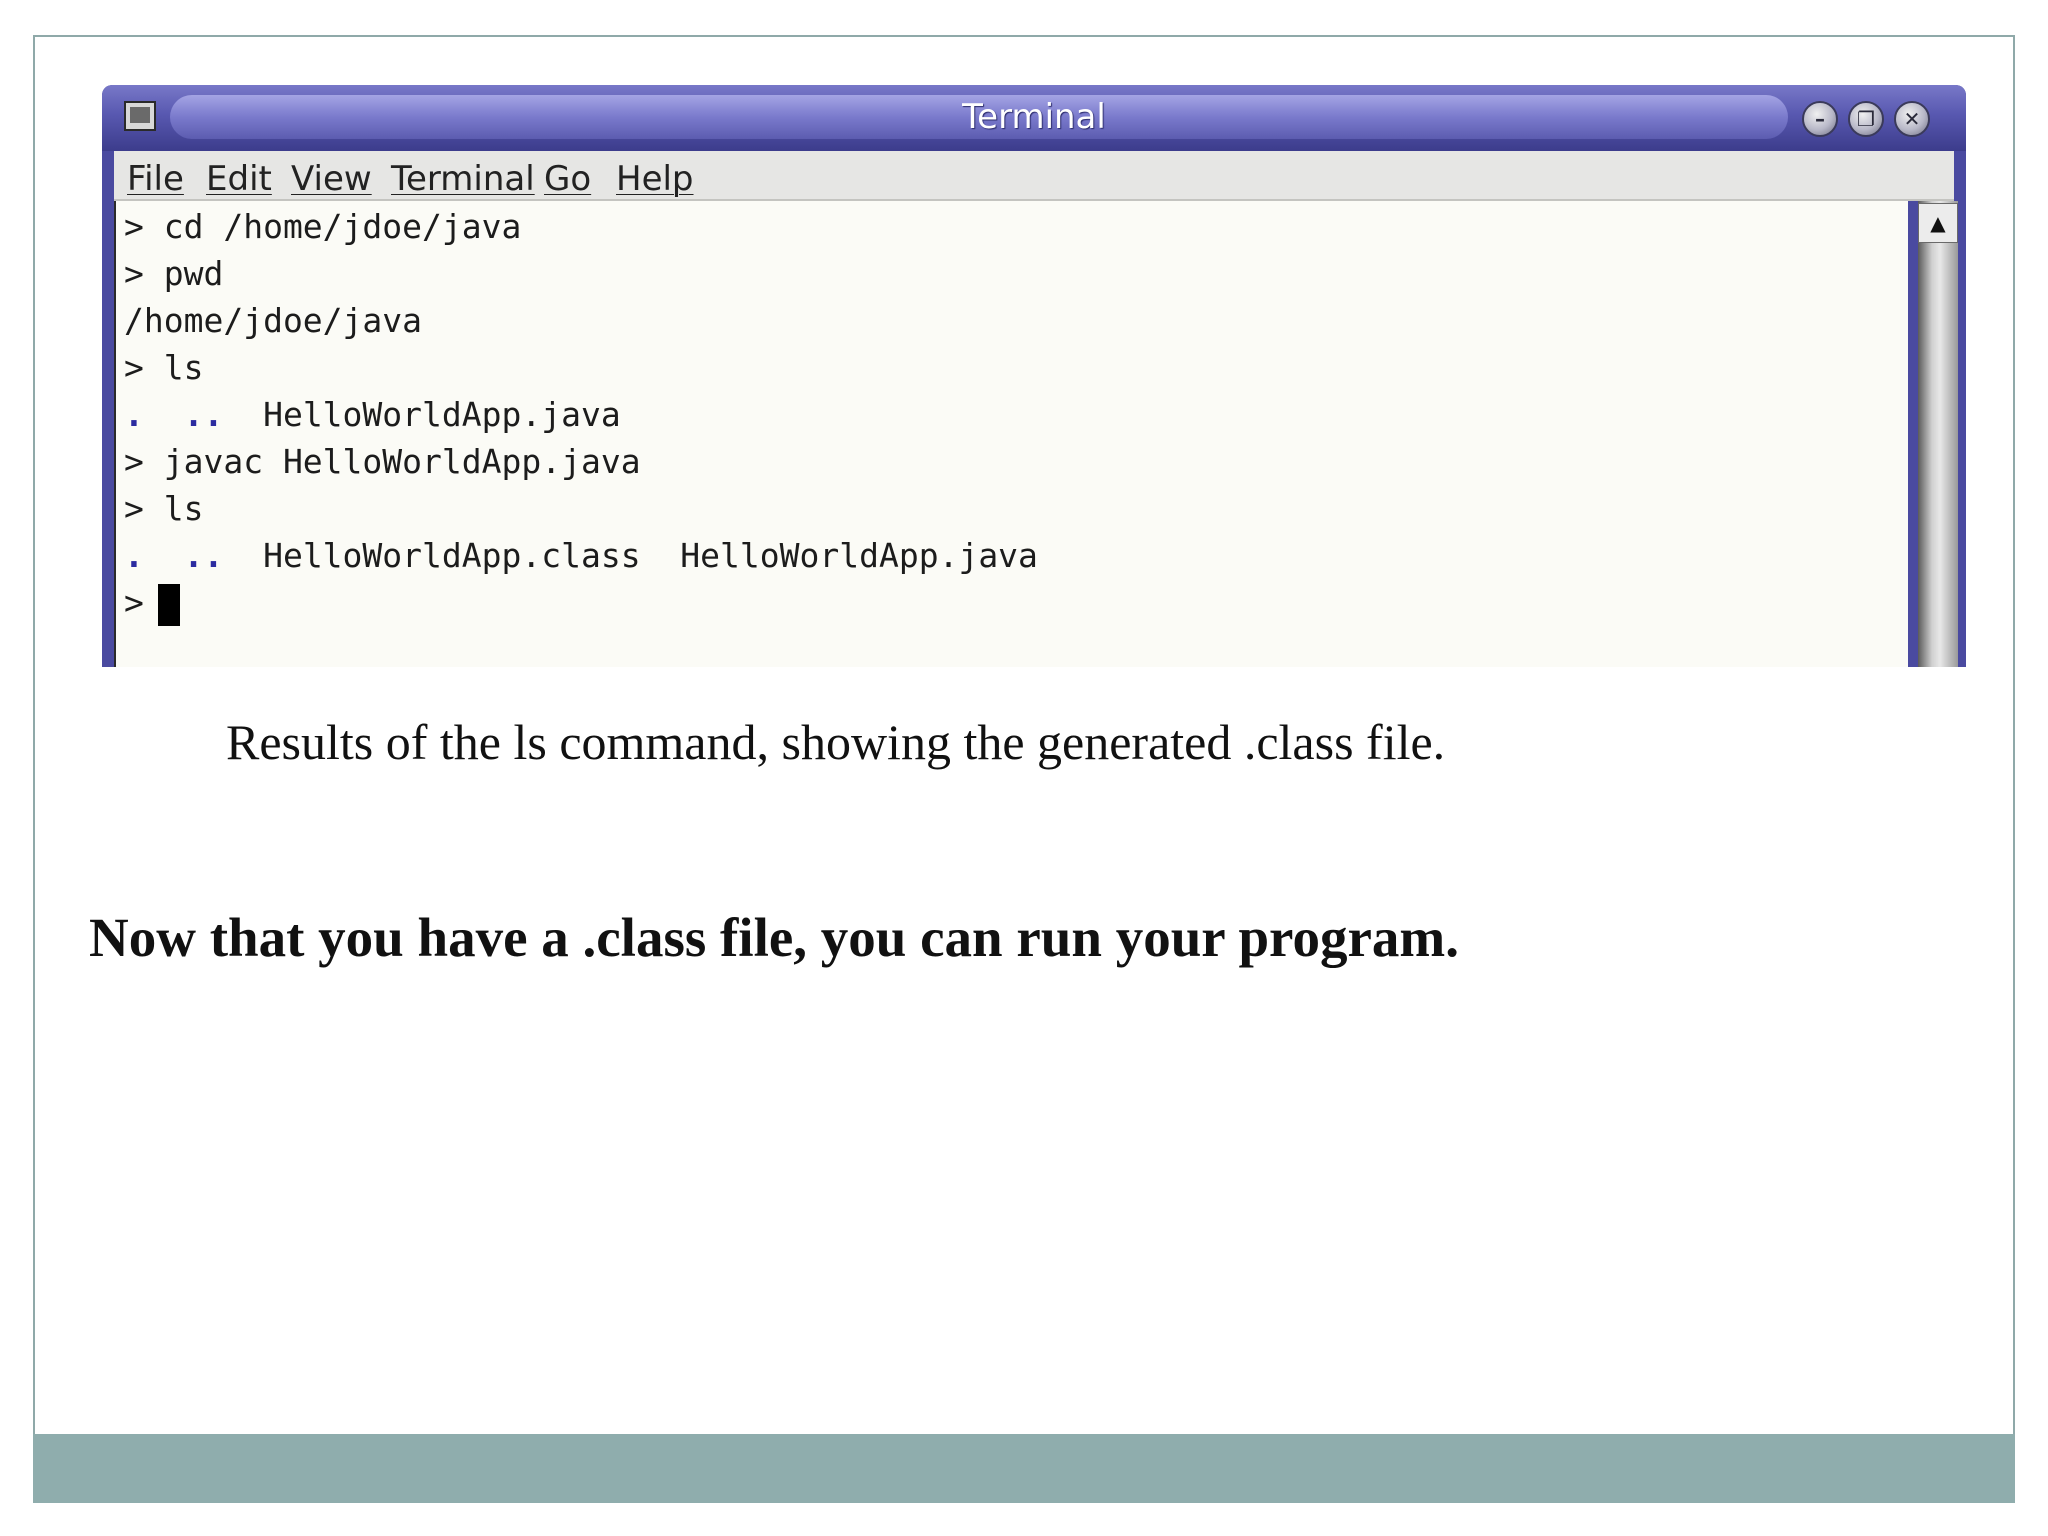 The image size is (2048, 1536). What do you see at coordinates (323, 226) in the screenshot?
I see `terminal-line: > cd /home/jdoe/java` at bounding box center [323, 226].